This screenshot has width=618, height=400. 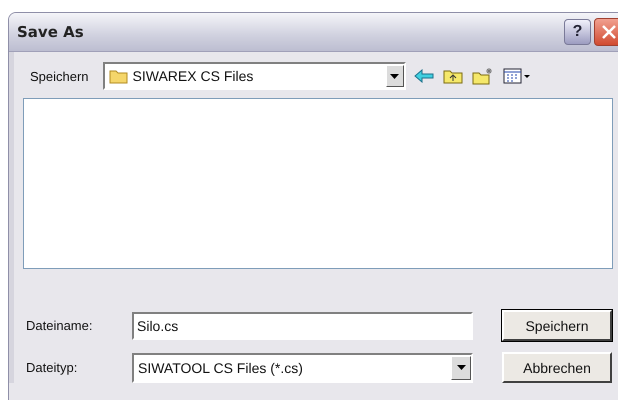 I want to click on file-type-label: Dateityp:, so click(x=52, y=367).